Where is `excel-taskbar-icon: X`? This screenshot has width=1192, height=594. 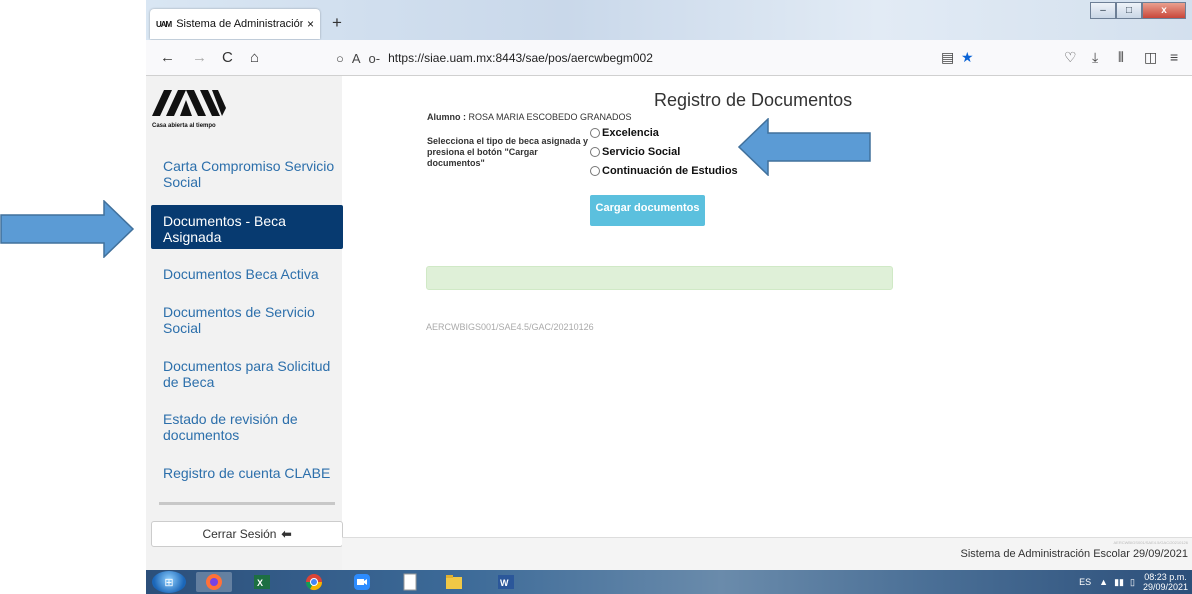
excel-taskbar-icon: X is located at coordinates (262, 582).